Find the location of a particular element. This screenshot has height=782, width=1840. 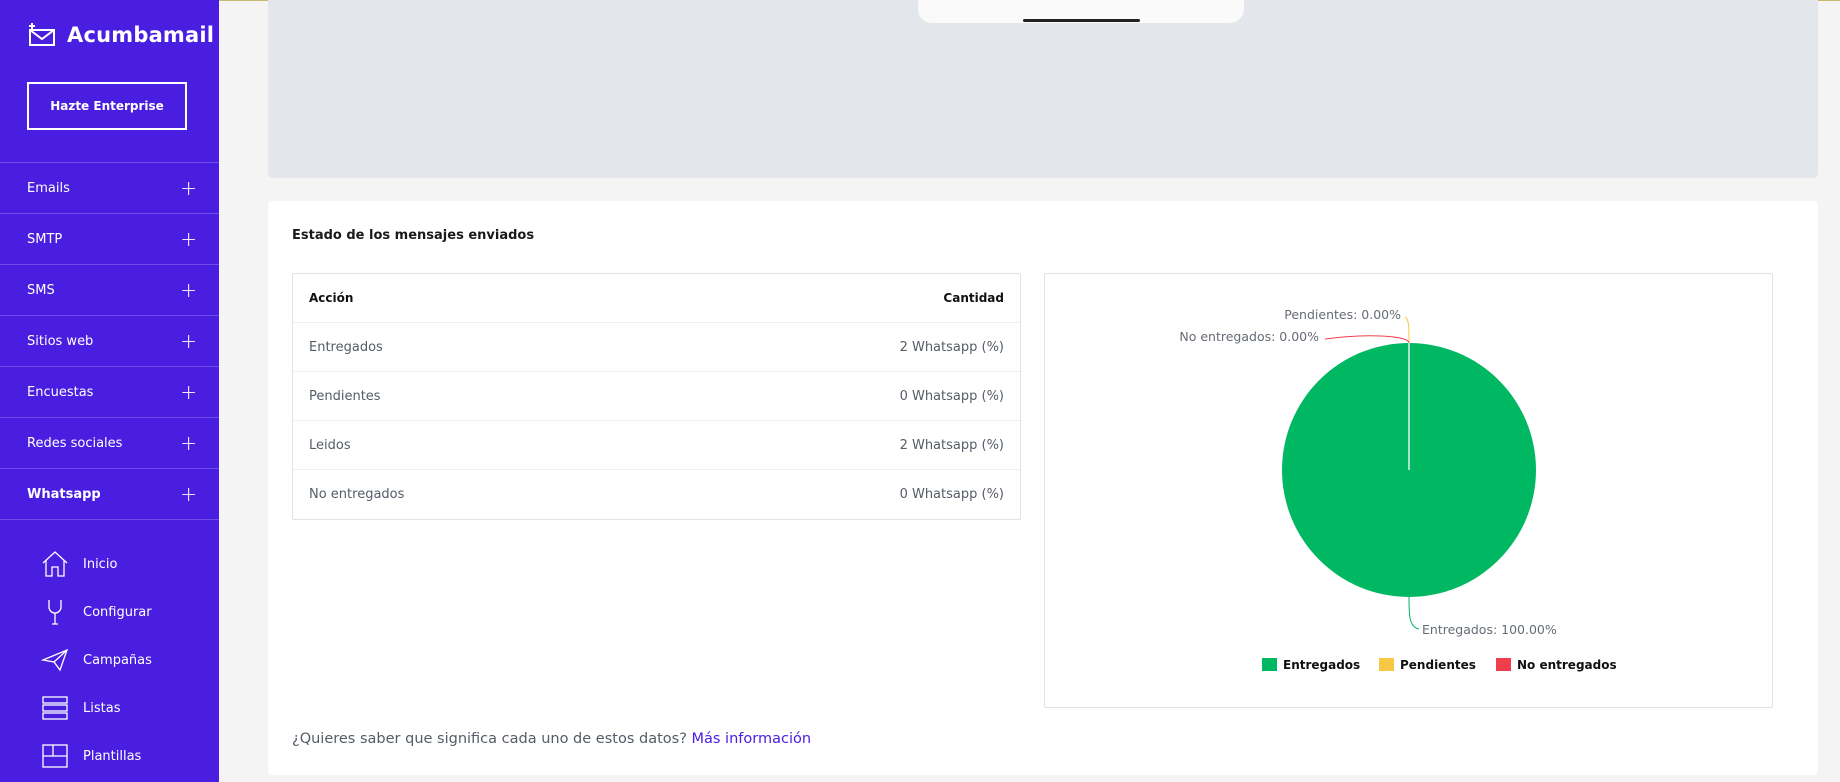

submenu-item-configurar: Configurar is located at coordinates (109, 612).